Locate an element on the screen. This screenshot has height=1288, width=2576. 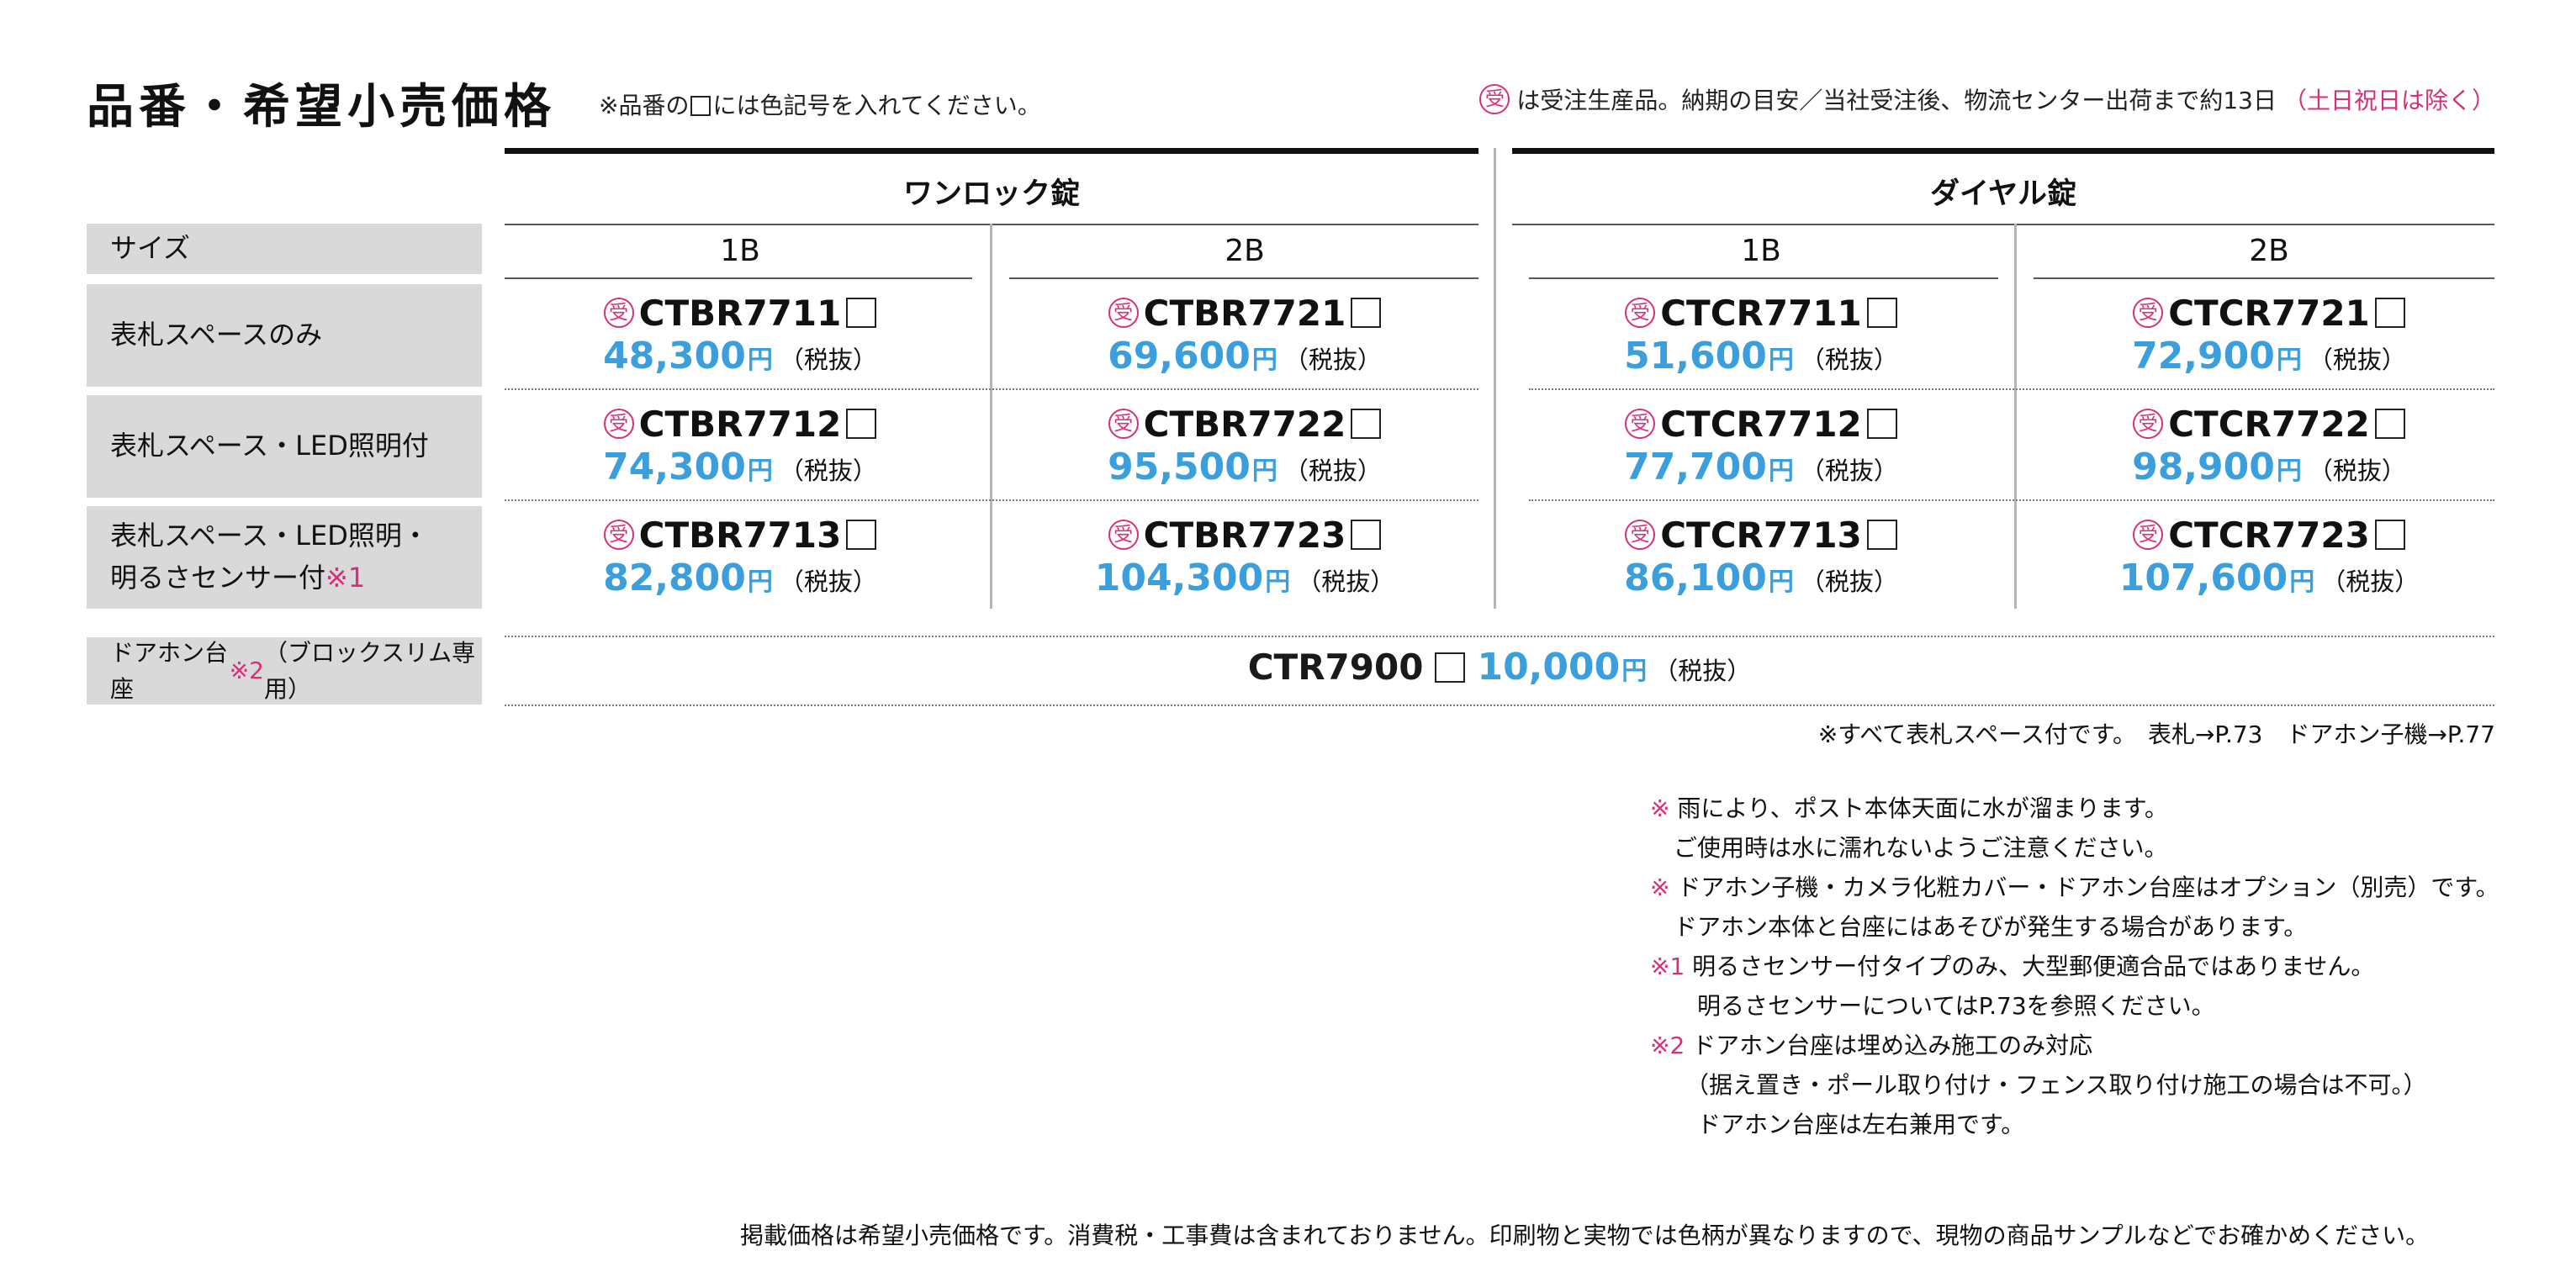
row-label-2: 表札スペース・LED照明付 is located at coordinates (284, 447).